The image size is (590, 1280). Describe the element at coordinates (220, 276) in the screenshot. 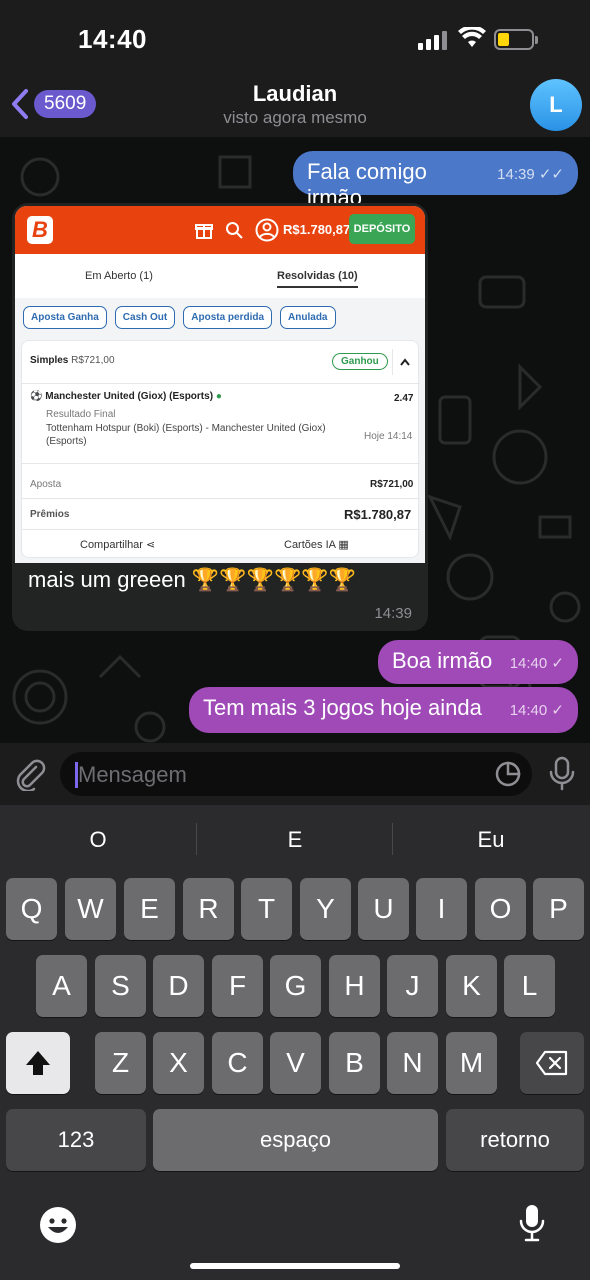

I see `bet-tabs: Em Aberto (1) Resolvidas (10)` at that location.